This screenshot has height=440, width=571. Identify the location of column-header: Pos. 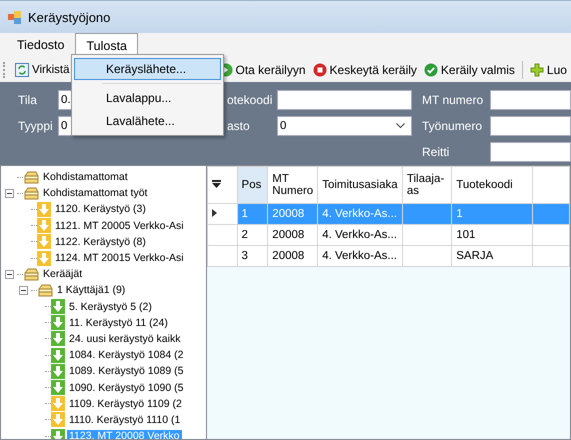
(252, 185).